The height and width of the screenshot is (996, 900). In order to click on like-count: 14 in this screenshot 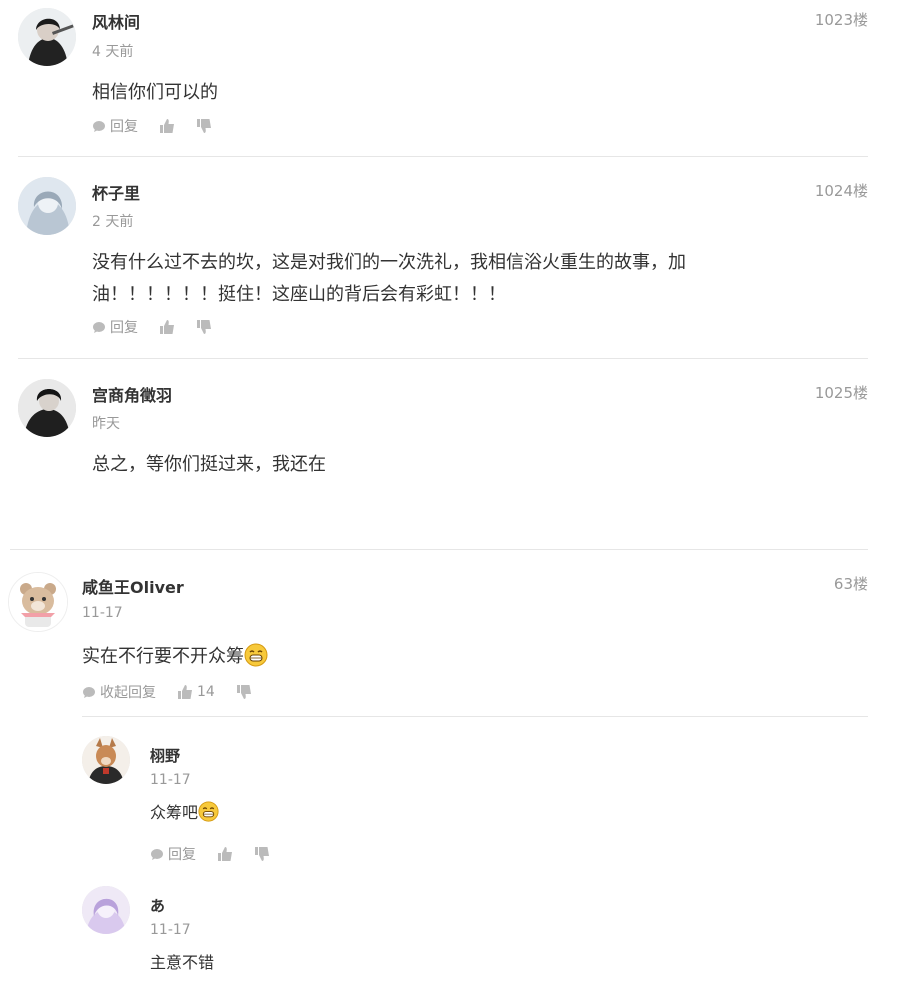, I will do `click(206, 692)`.